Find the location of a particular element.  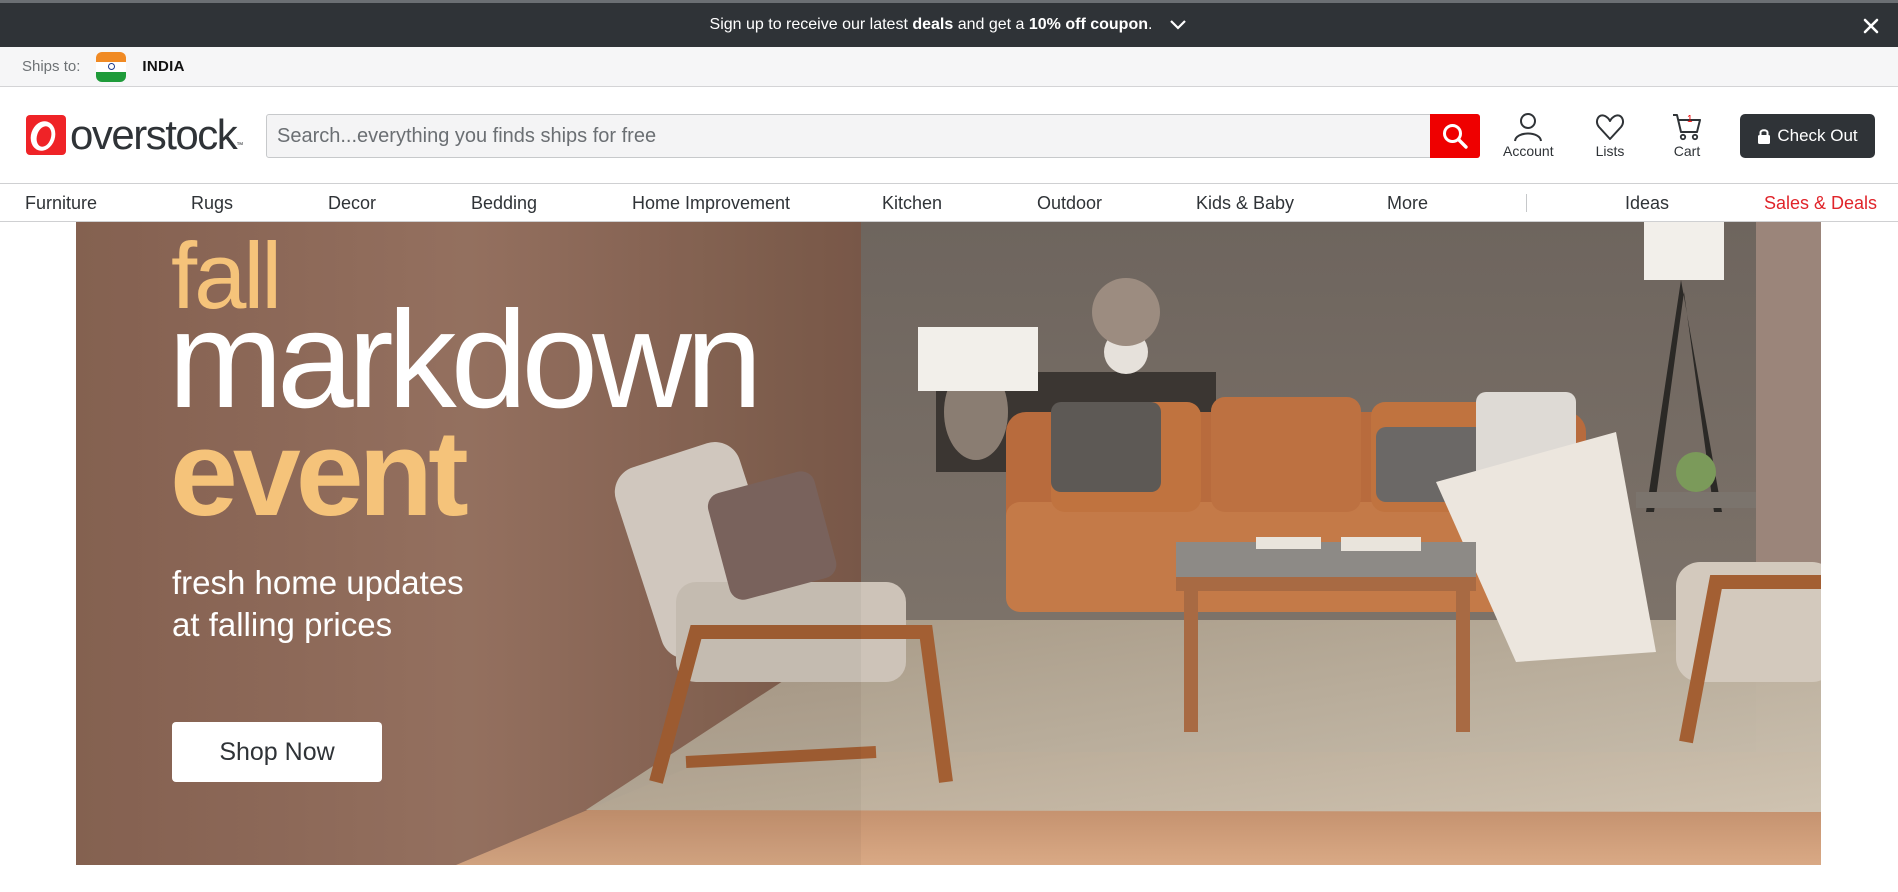

search-bar is located at coordinates (873, 136).